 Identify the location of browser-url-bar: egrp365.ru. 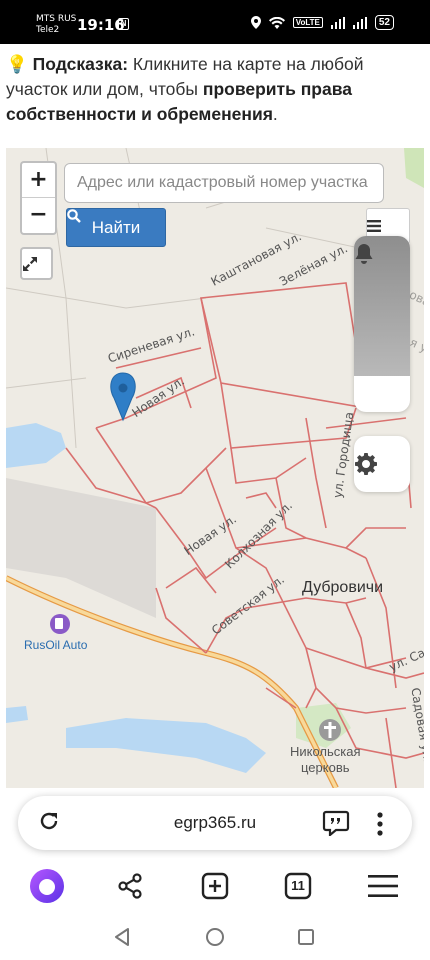
(215, 823).